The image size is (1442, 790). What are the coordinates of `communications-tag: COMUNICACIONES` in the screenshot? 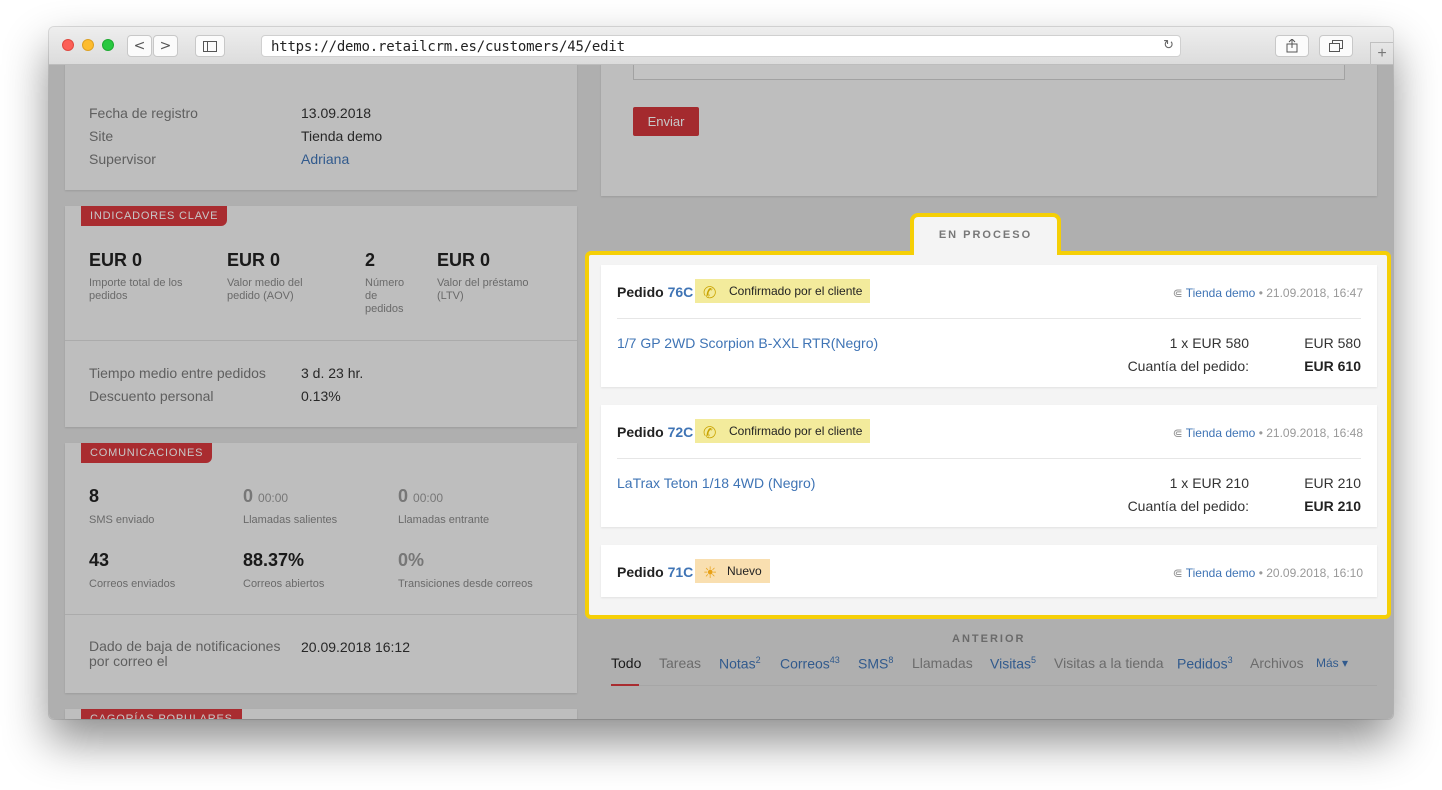 It's located at (147, 453).